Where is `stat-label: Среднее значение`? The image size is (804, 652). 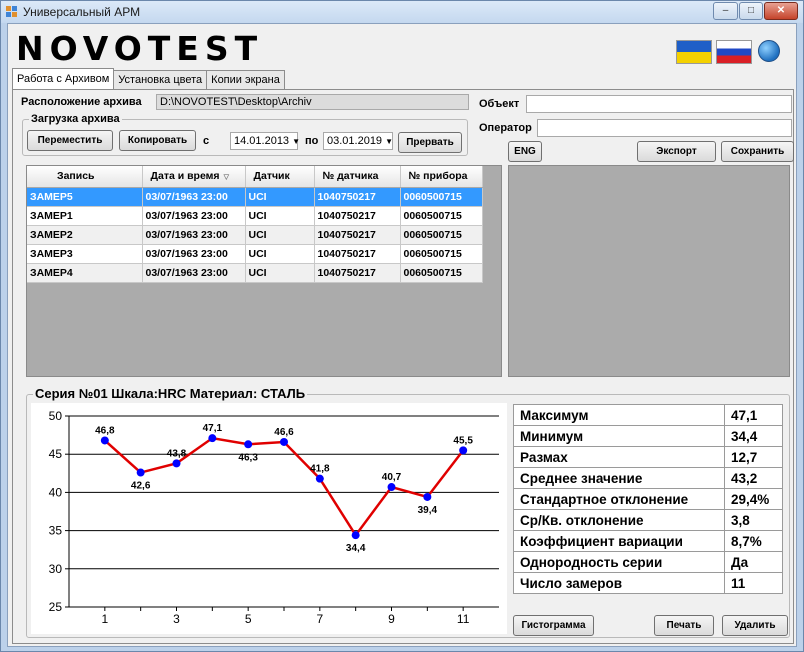 stat-label: Среднее значение is located at coordinates (619, 478).